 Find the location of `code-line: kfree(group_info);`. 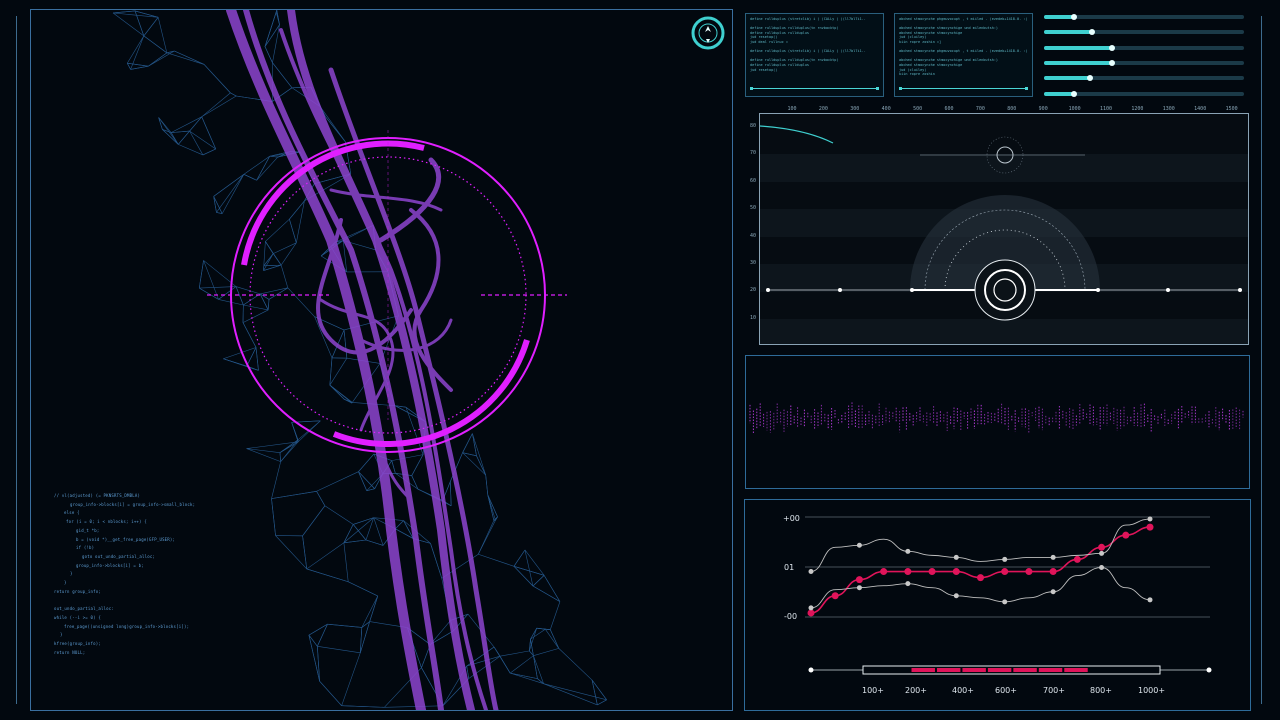

code-line: kfree(group_info); is located at coordinates (77, 643).